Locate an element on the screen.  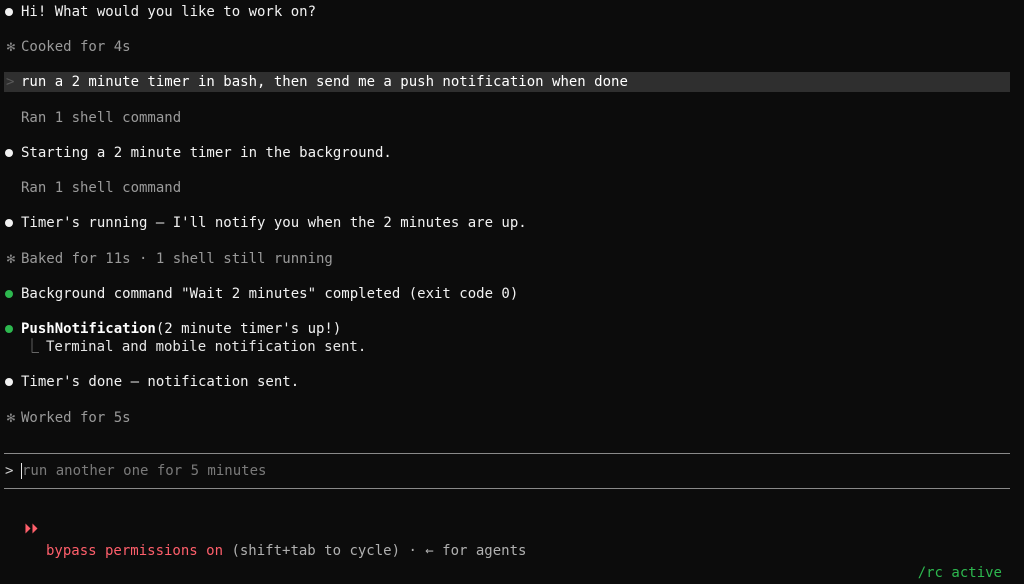
user-caret-icon: > is located at coordinates (10, 82).